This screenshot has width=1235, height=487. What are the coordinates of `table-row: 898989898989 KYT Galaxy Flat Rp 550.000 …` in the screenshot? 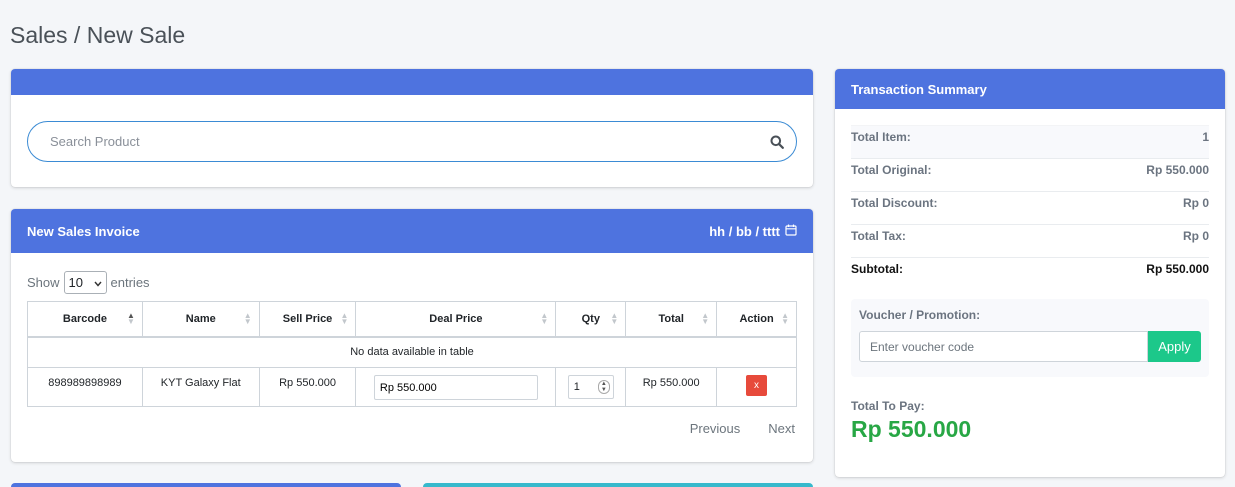 It's located at (412, 387).